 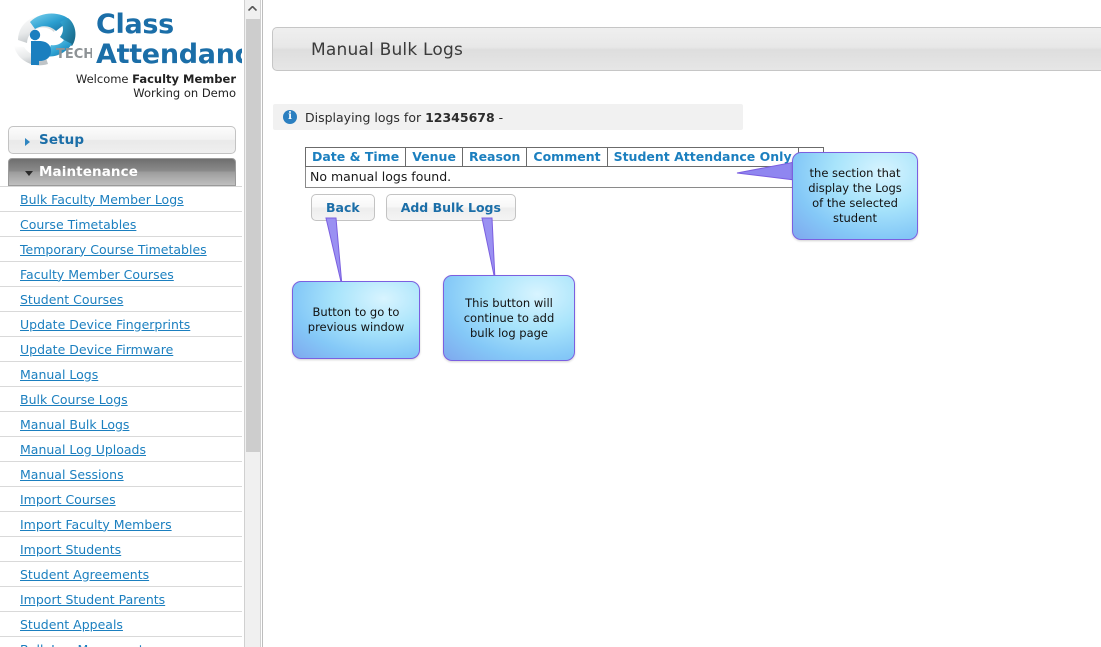 I want to click on sidebar-item-label: Course Timetables, so click(x=78, y=224).